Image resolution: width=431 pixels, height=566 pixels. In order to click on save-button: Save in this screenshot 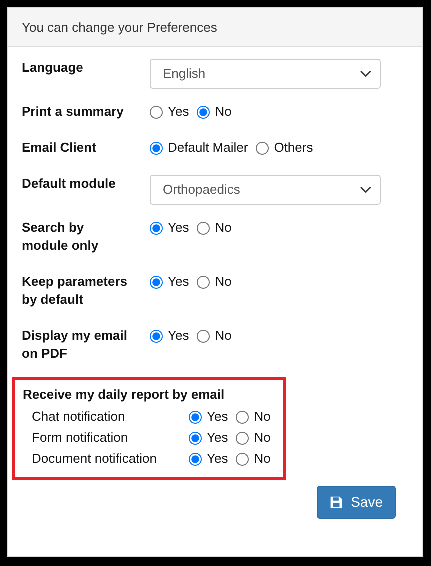, I will do `click(356, 502)`.